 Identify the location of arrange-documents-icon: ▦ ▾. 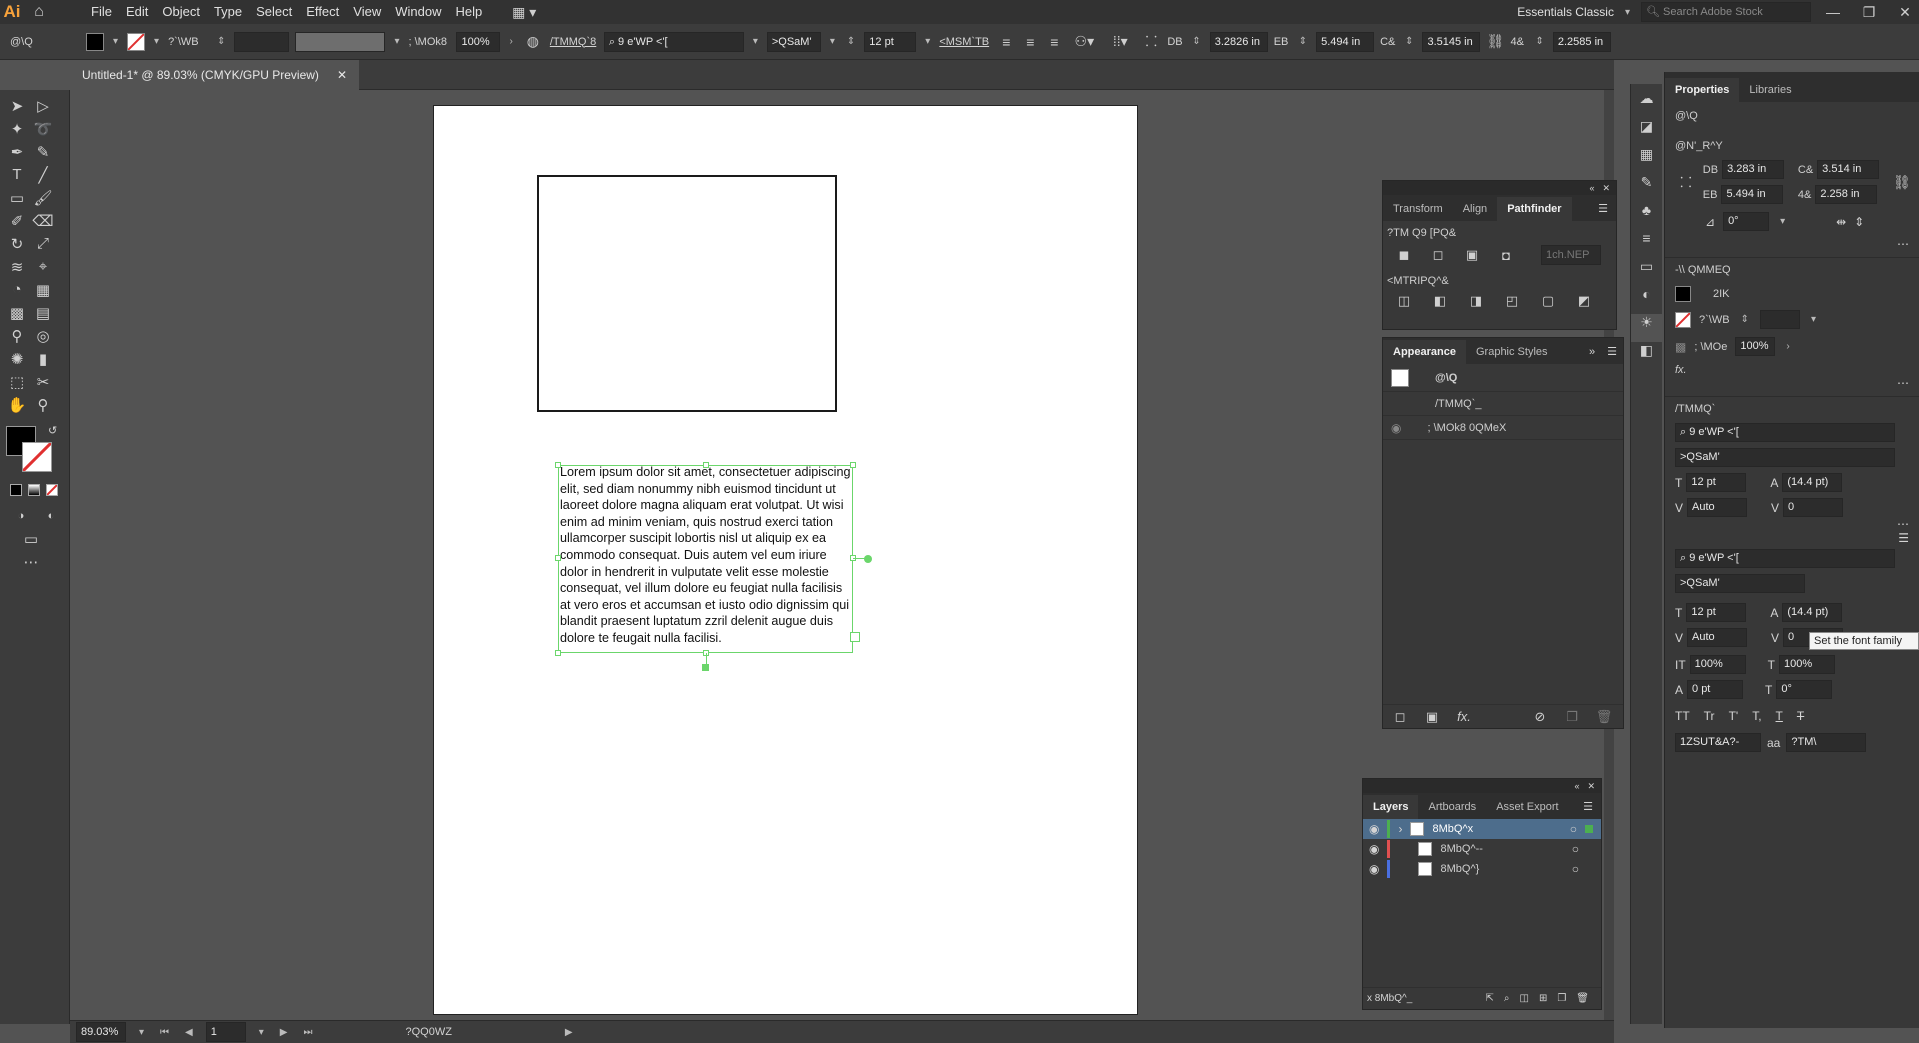
(524, 12).